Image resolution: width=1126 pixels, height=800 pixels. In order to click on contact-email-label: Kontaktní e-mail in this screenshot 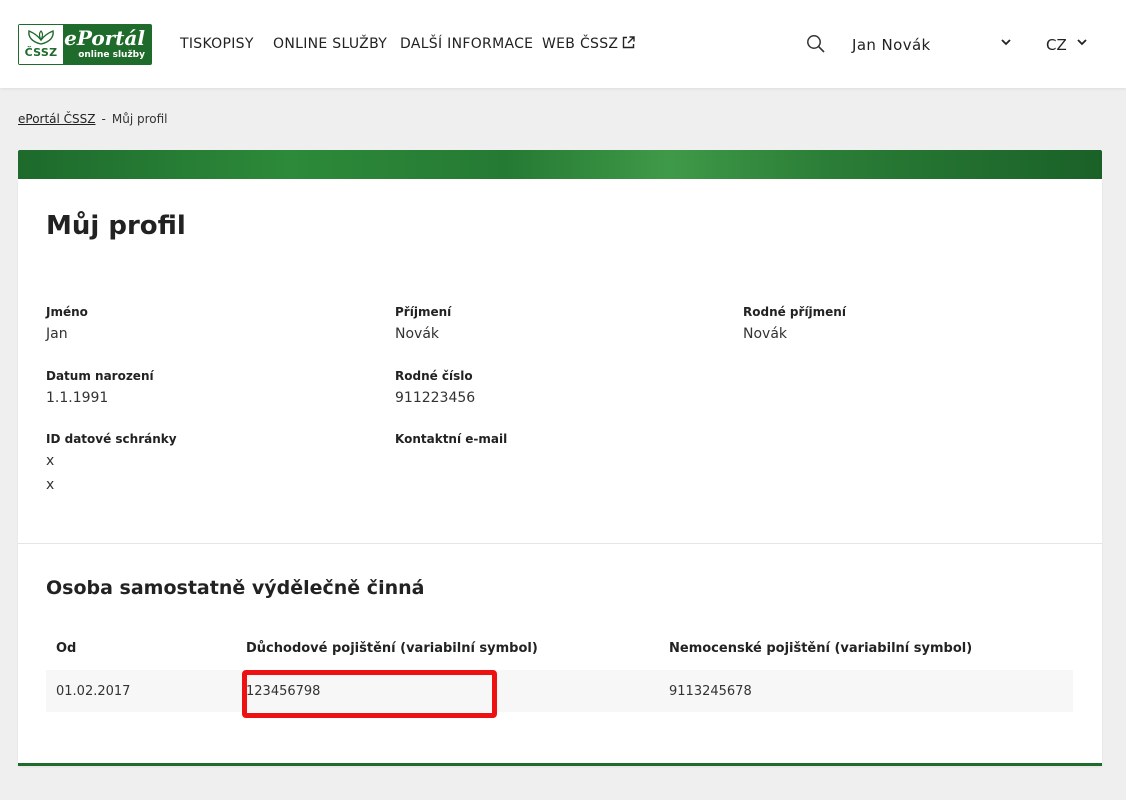, I will do `click(451, 439)`.